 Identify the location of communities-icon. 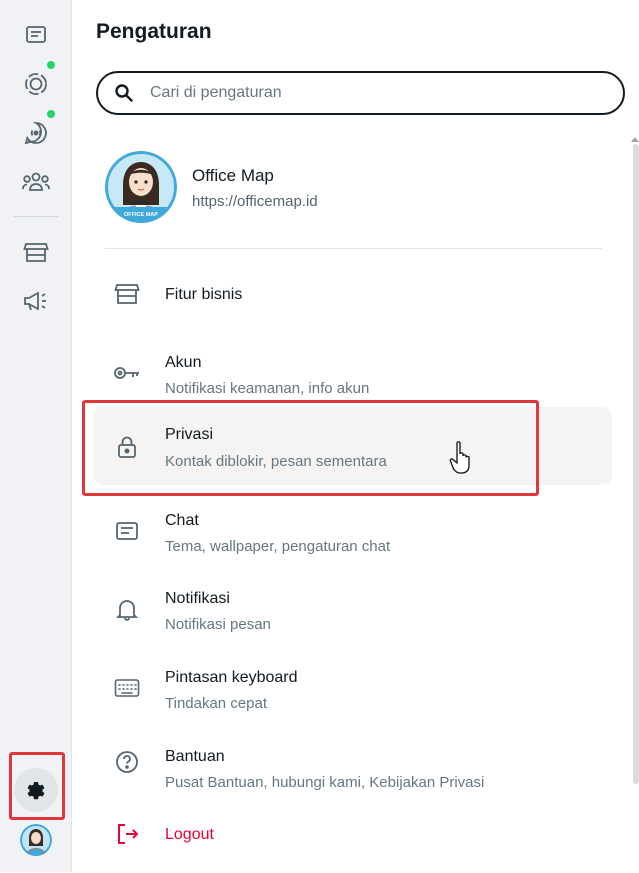
(36, 181).